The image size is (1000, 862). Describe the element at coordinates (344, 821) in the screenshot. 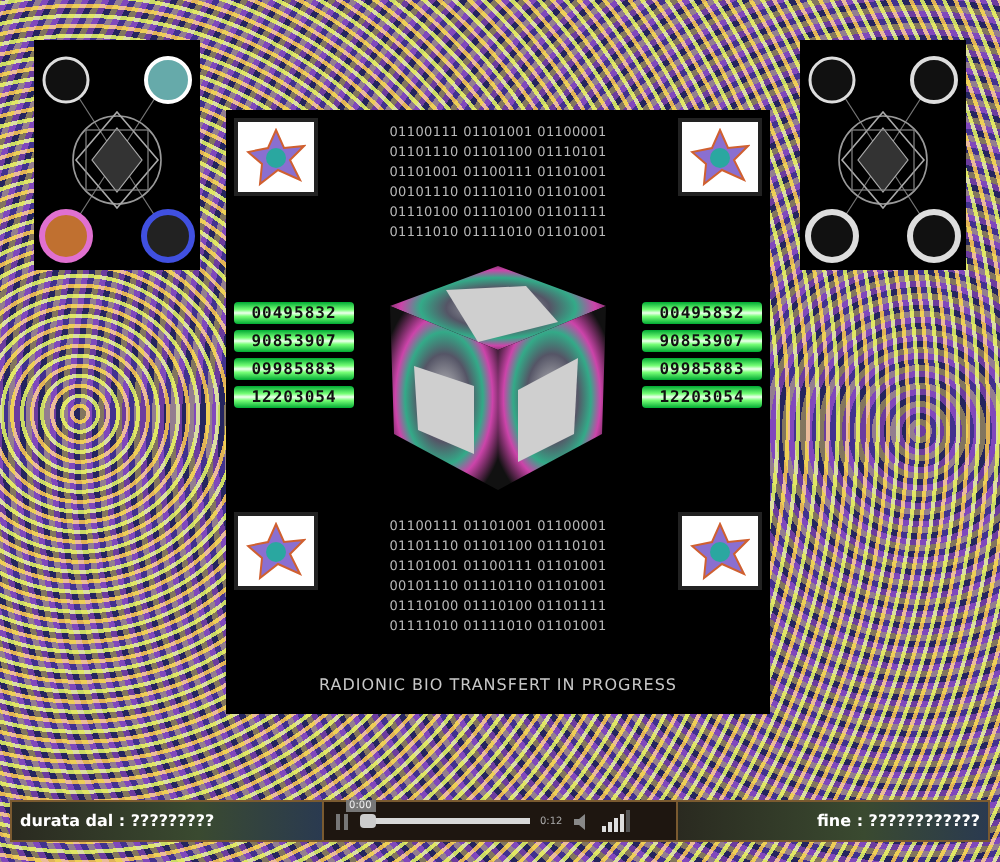

I see `pause-button` at that location.